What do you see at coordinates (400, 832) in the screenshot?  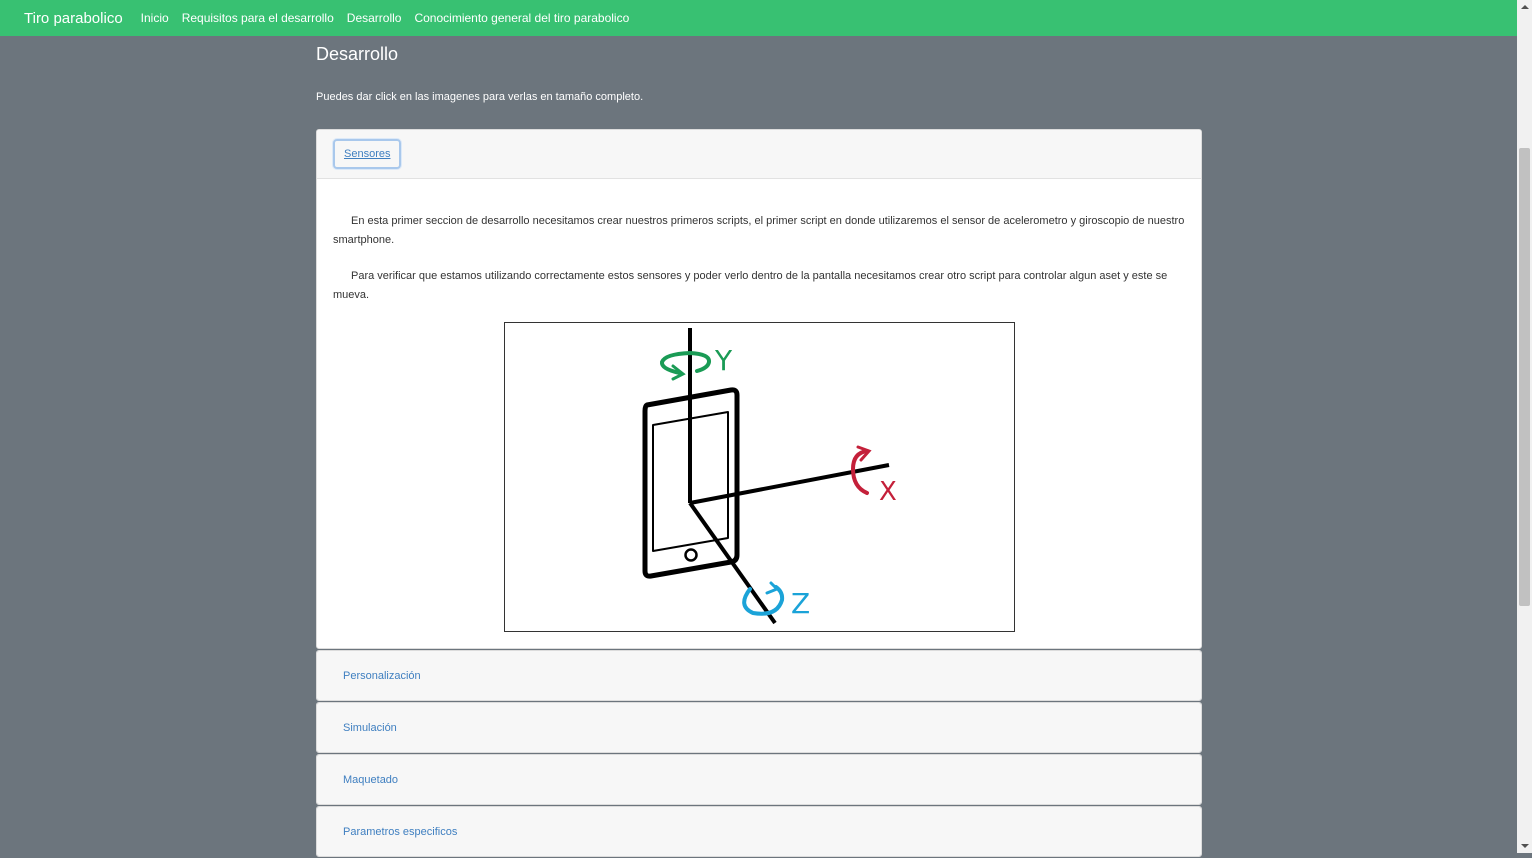 I see `section-toggle-parametros: Parametros especificos` at bounding box center [400, 832].